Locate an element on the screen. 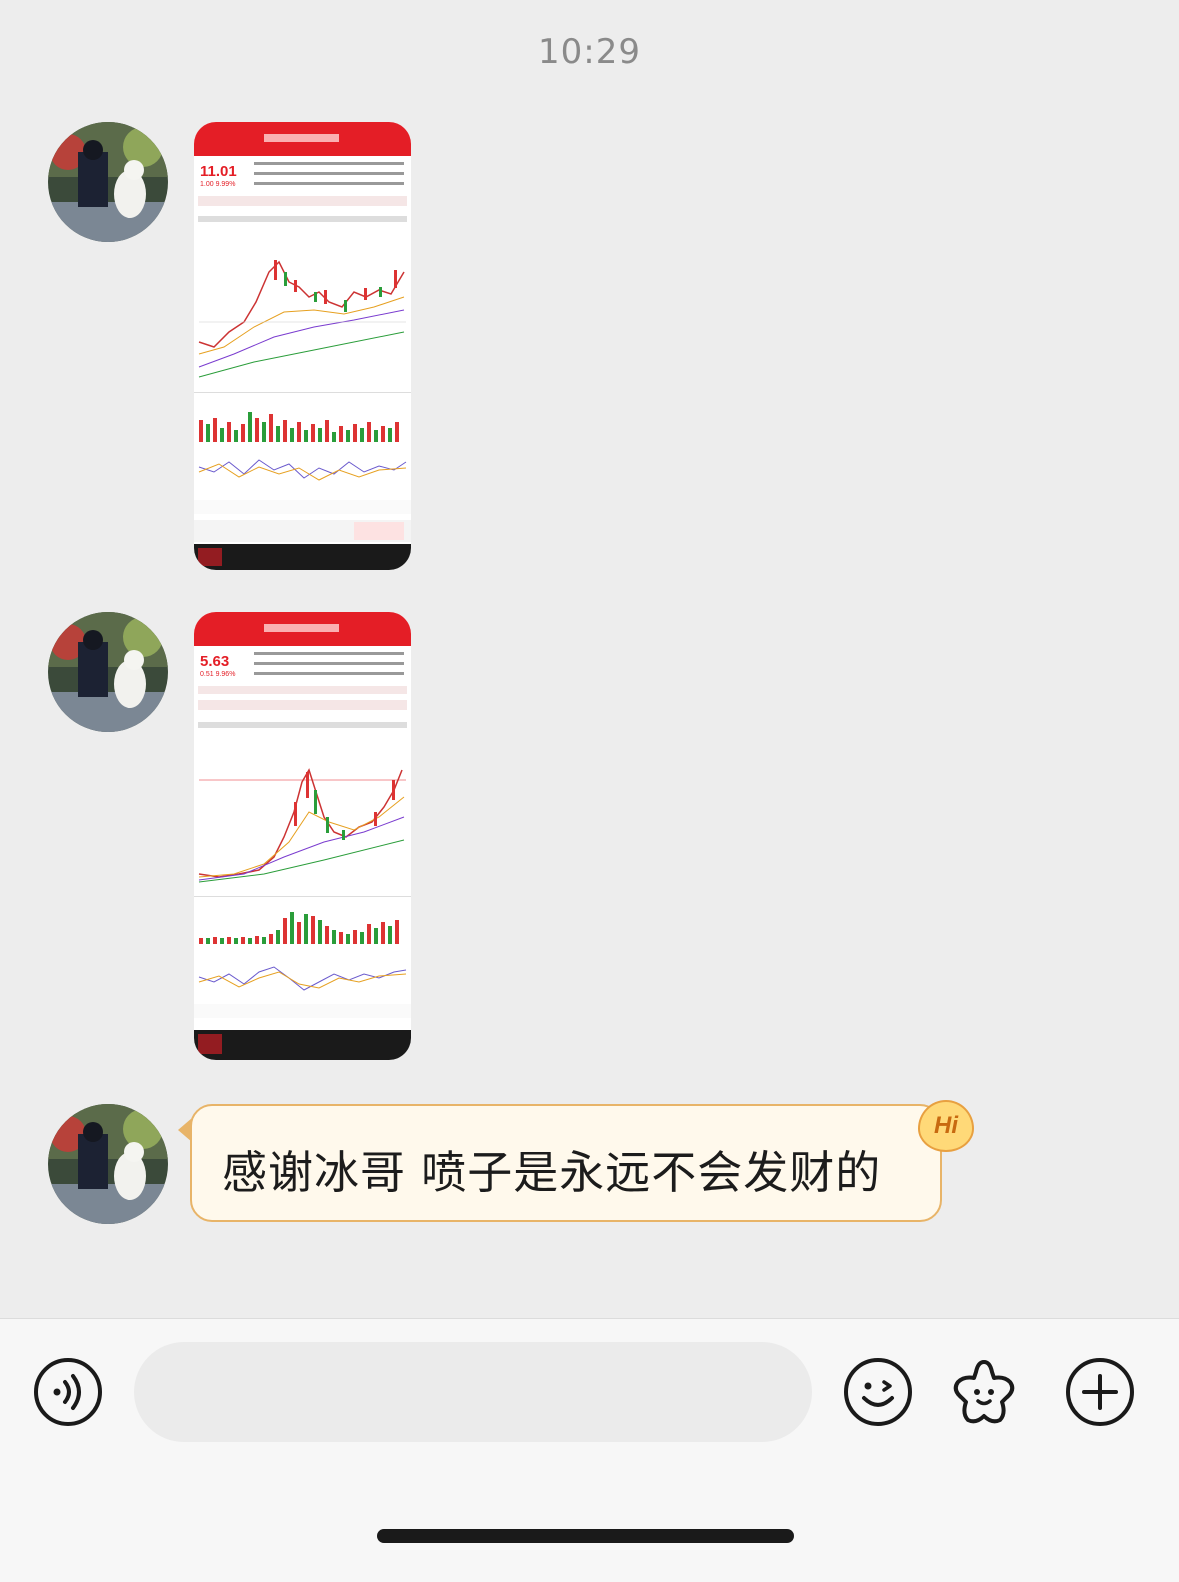  emoji-icon is located at coordinates (878, 1392).